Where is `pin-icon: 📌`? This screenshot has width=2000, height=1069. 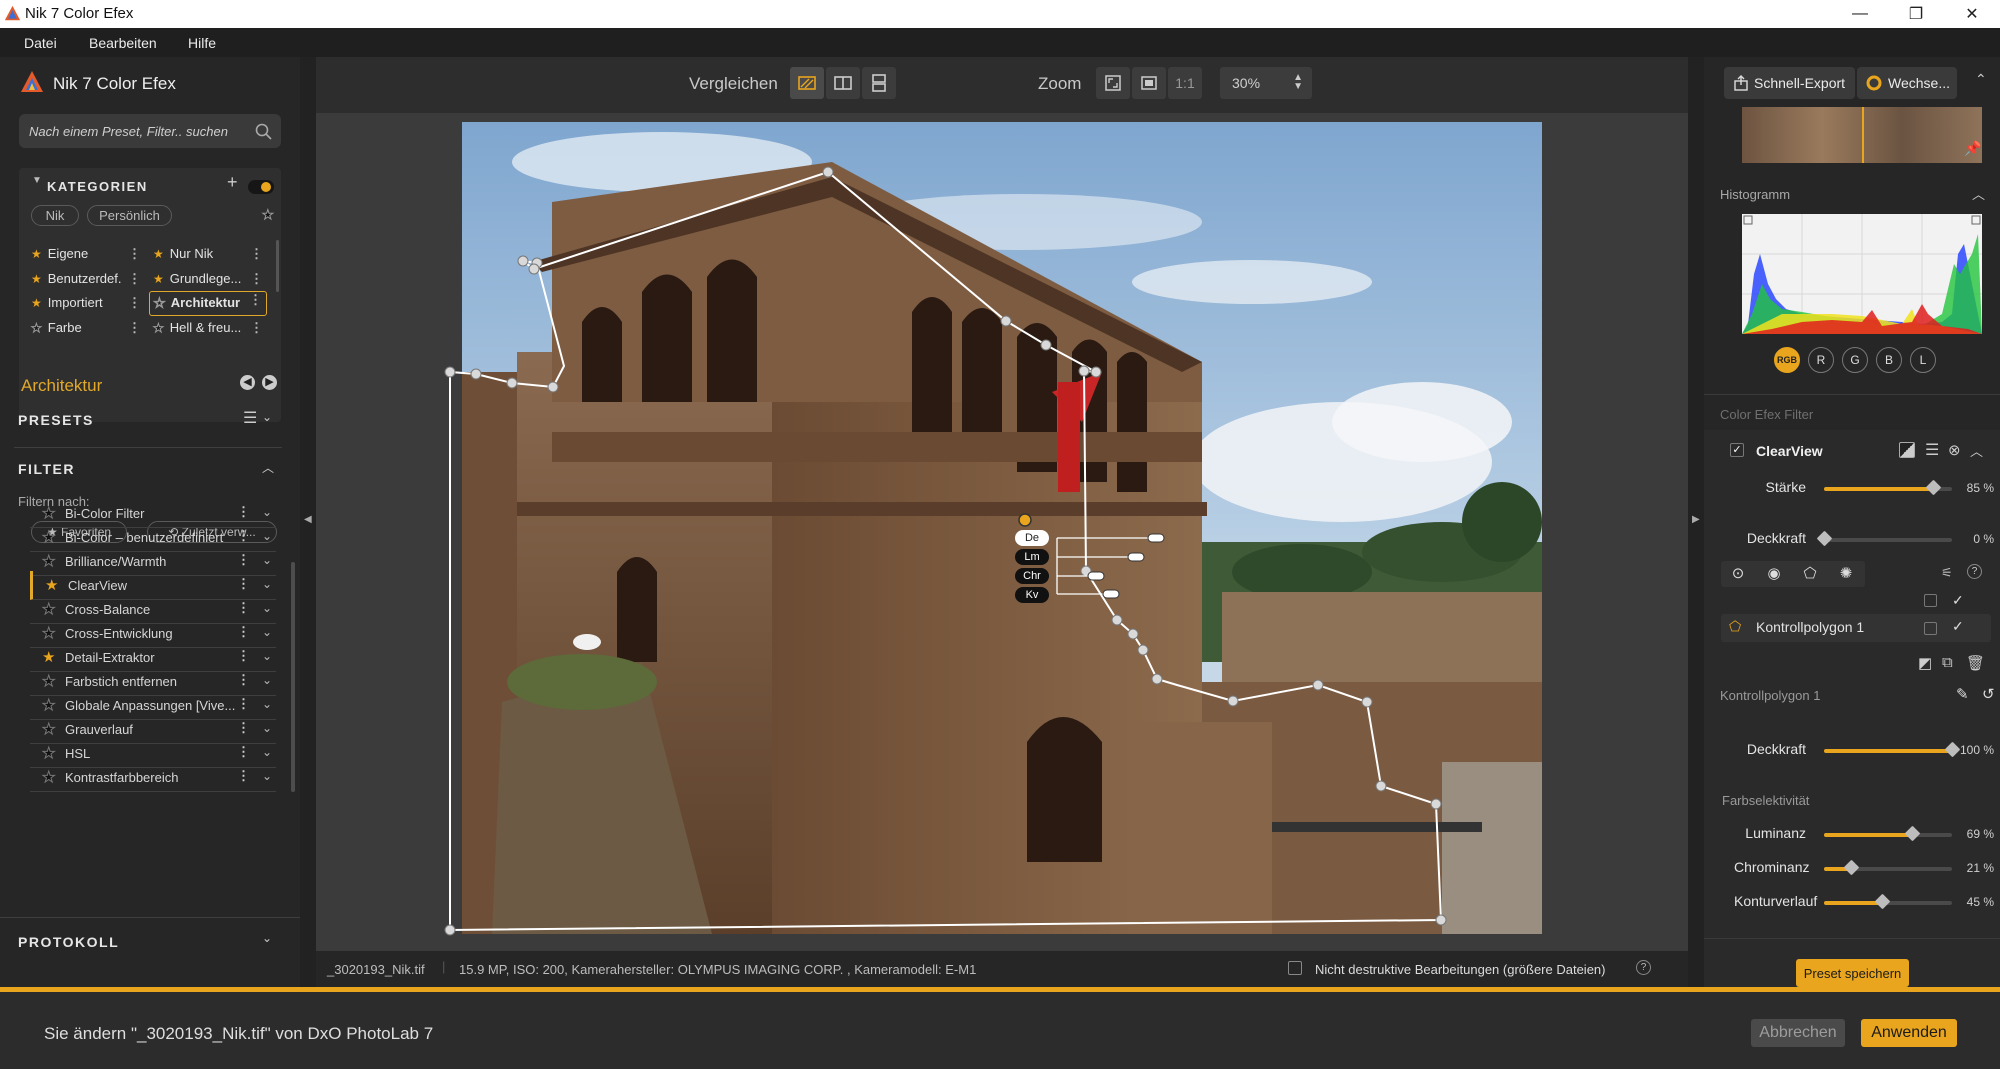 pin-icon: 📌 is located at coordinates (1972, 148).